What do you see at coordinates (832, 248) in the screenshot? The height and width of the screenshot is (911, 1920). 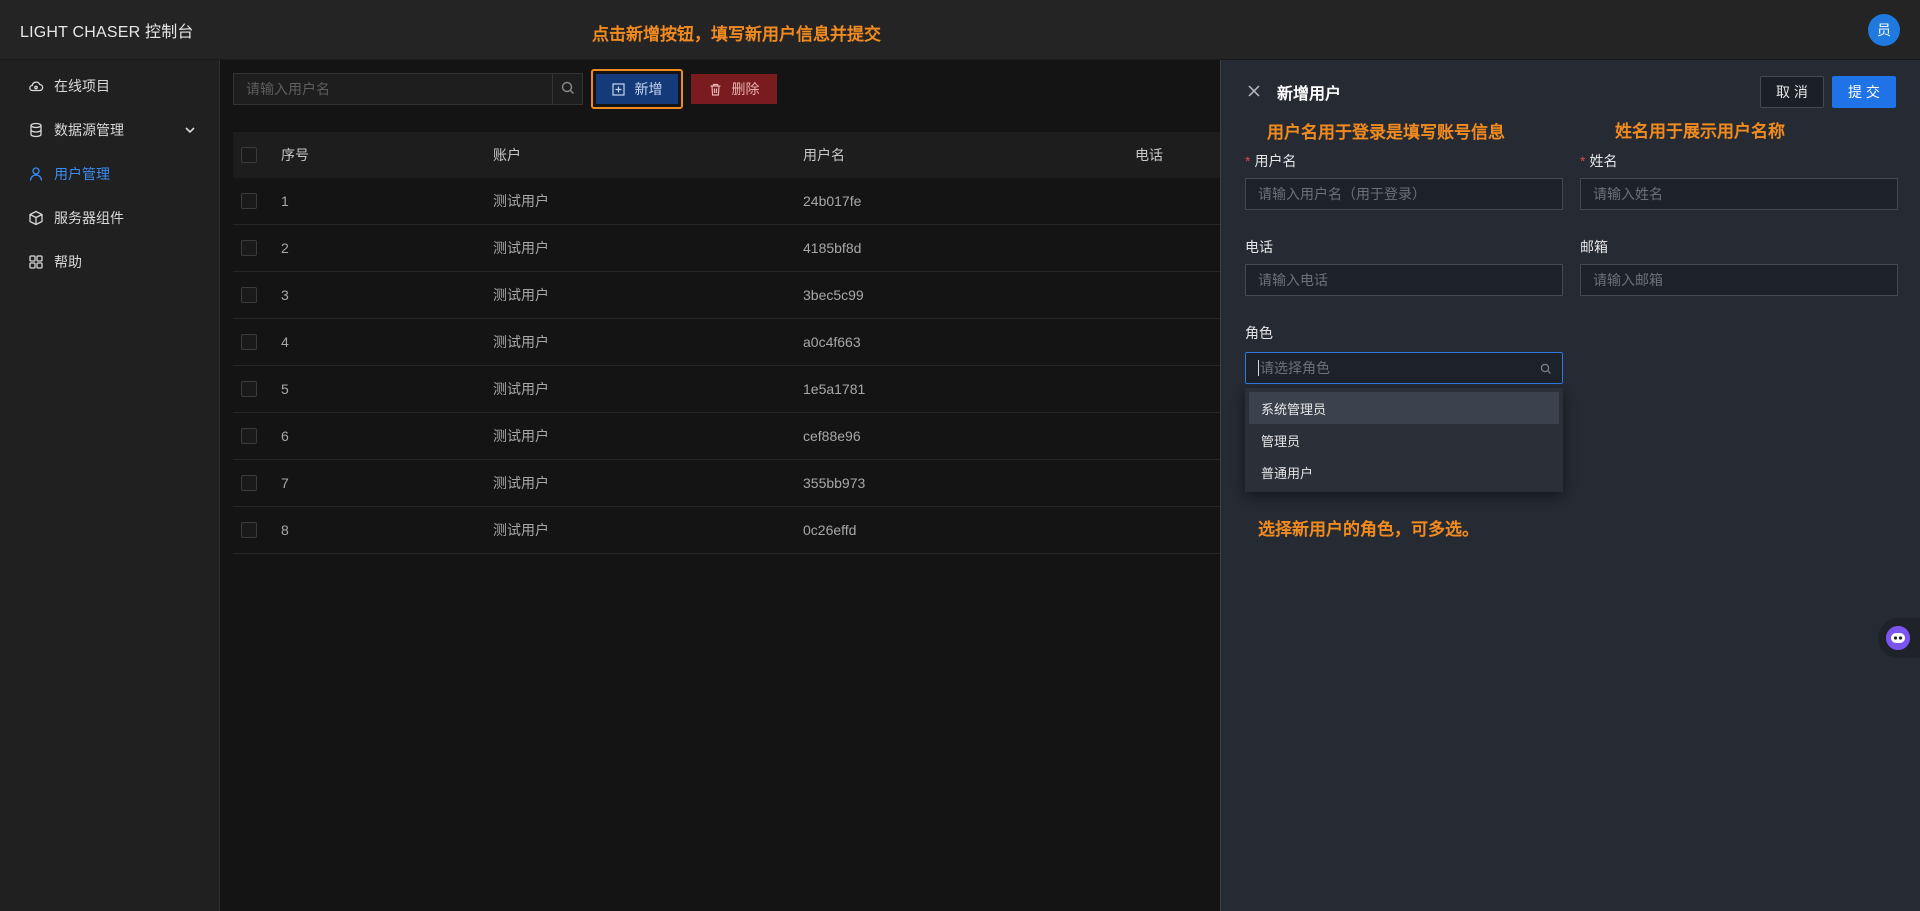 I see `cell-username: 4185bf8d` at bounding box center [832, 248].